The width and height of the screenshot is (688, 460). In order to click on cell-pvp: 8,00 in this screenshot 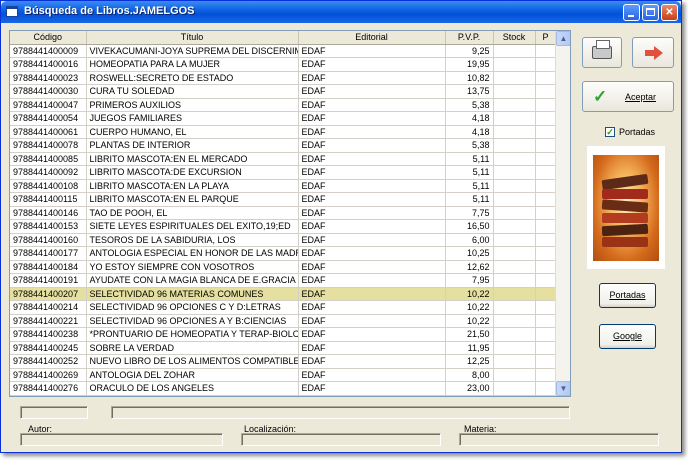, I will do `click(469, 375)`.